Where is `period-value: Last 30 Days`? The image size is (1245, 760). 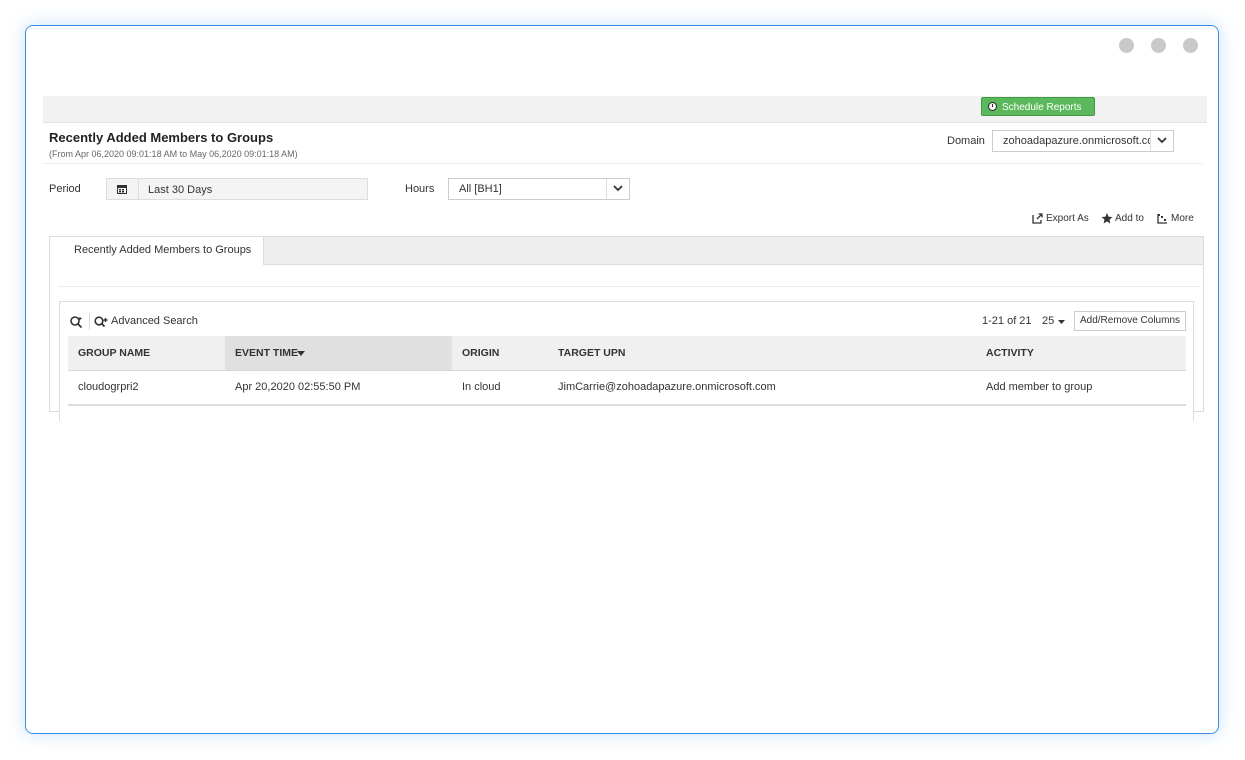
period-value: Last 30 Days is located at coordinates (180, 190).